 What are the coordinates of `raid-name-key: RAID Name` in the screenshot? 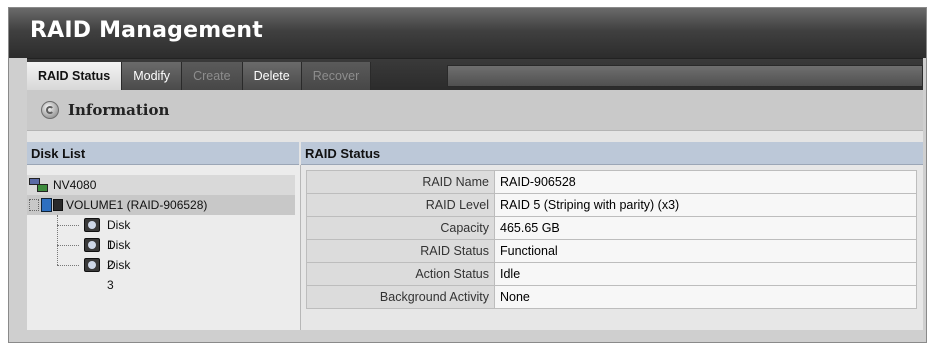 It's located at (400, 182).